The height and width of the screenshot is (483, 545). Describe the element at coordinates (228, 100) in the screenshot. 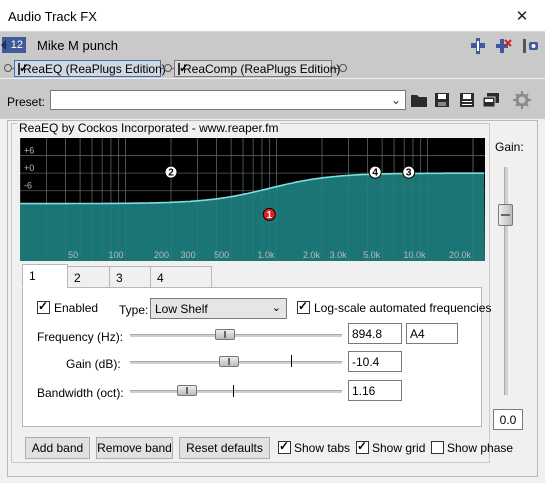

I see `preset-dropdown: ⌄` at that location.